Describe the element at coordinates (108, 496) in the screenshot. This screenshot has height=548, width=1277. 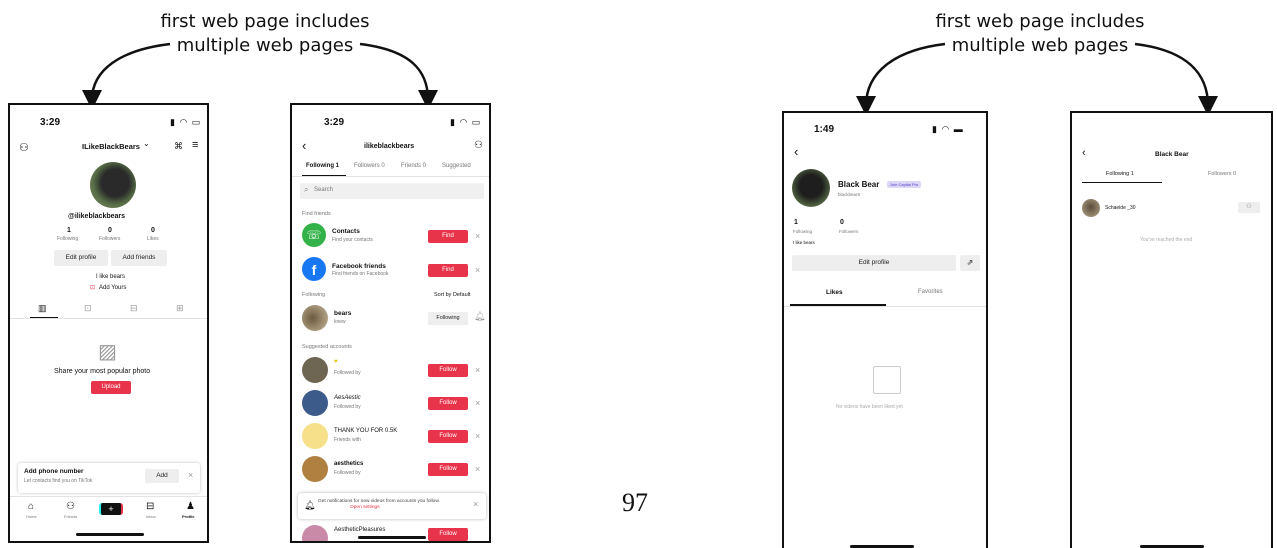
I see `nav-divider` at that location.